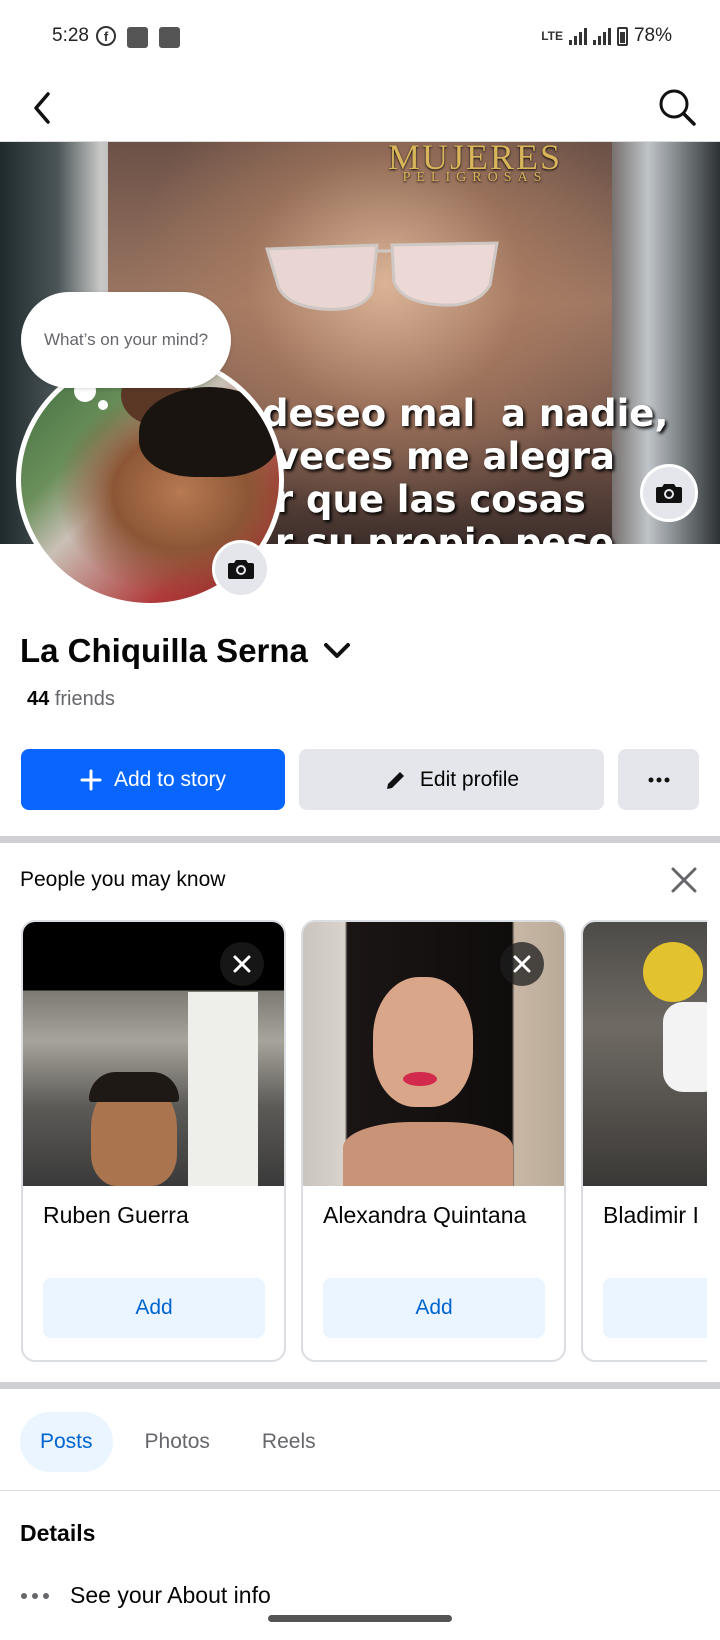 This screenshot has width=720, height=1640. I want to click on battery-percent: 78%, so click(652, 35).